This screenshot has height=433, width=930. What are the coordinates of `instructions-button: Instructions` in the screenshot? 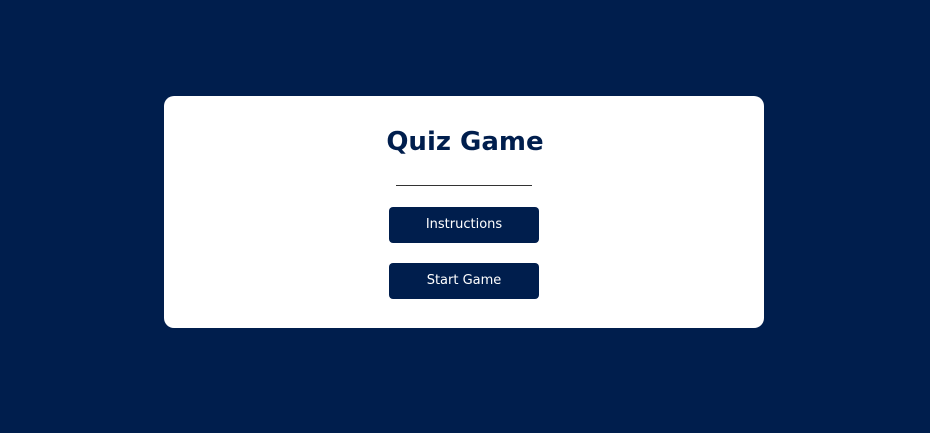 It's located at (464, 225).